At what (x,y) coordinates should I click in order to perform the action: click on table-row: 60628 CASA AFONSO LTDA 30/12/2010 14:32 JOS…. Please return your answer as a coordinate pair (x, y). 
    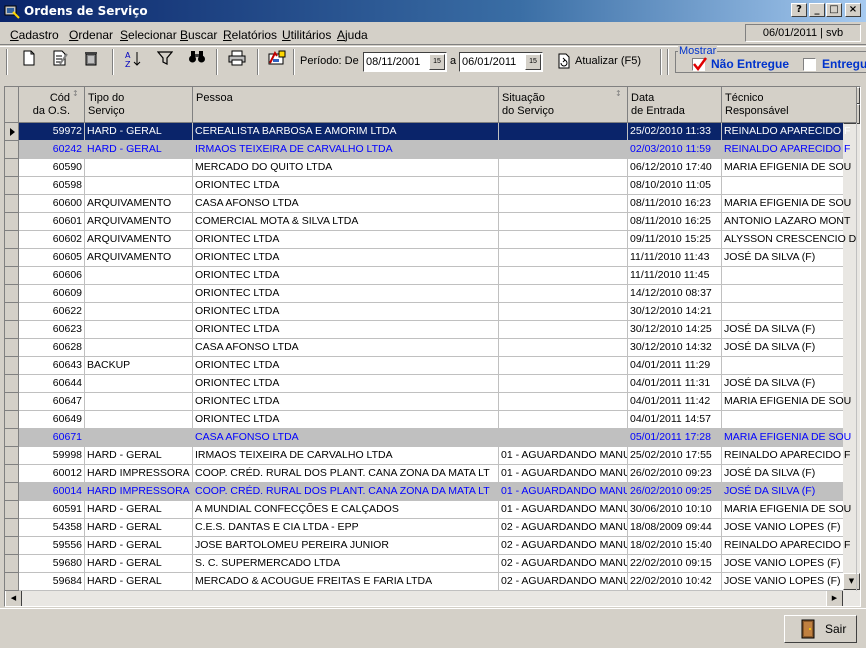
    Looking at the image, I should click on (431, 348).